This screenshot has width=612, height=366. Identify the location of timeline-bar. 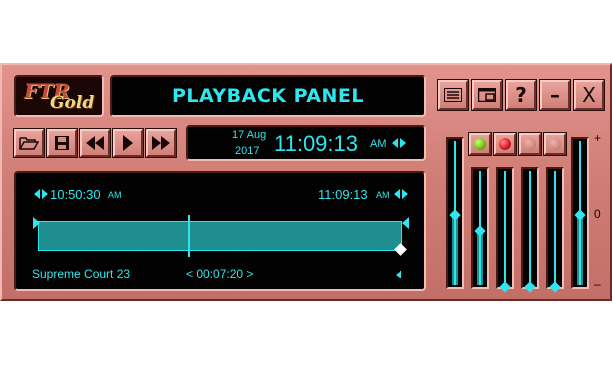
(220, 236).